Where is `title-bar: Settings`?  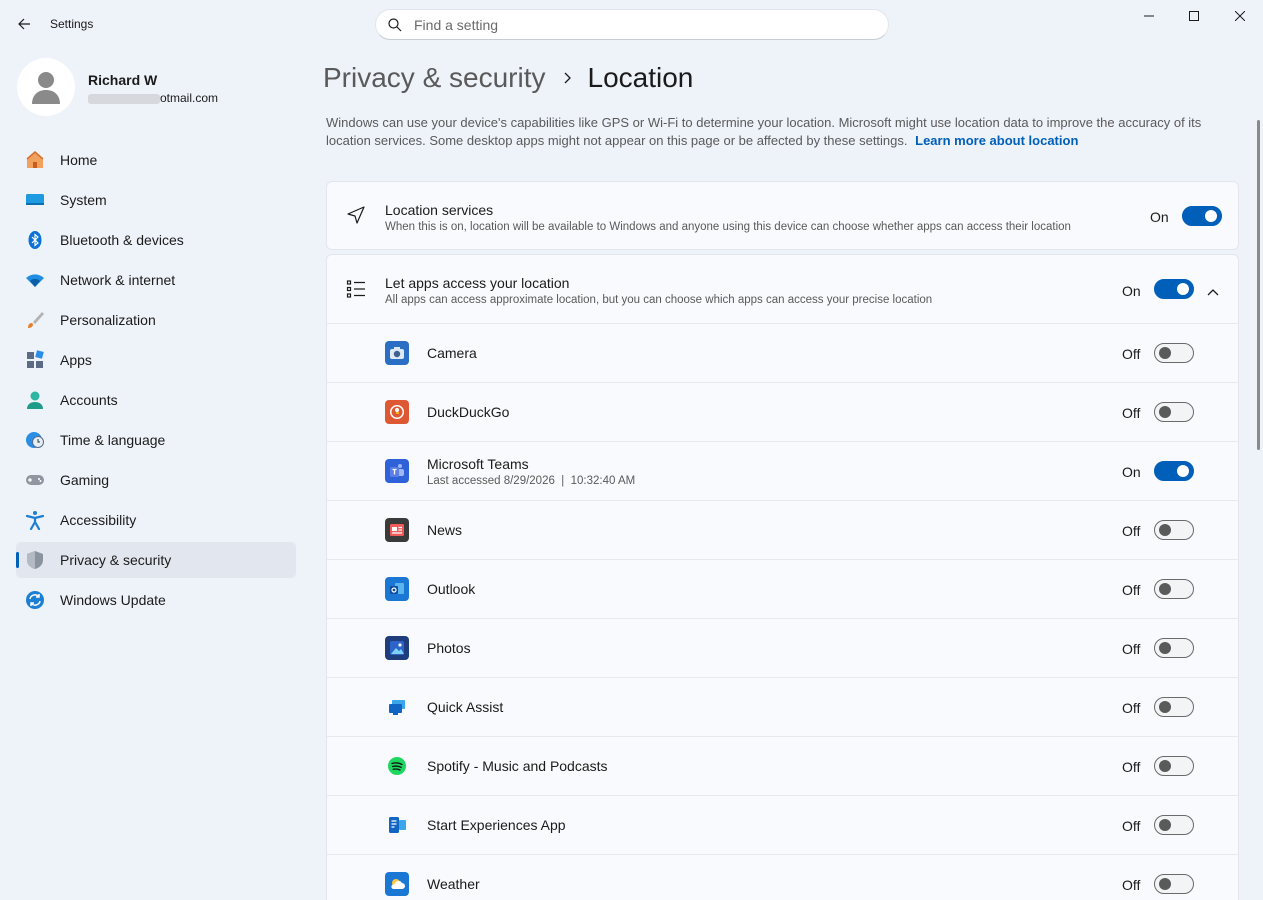 title-bar: Settings is located at coordinates (631, 24).